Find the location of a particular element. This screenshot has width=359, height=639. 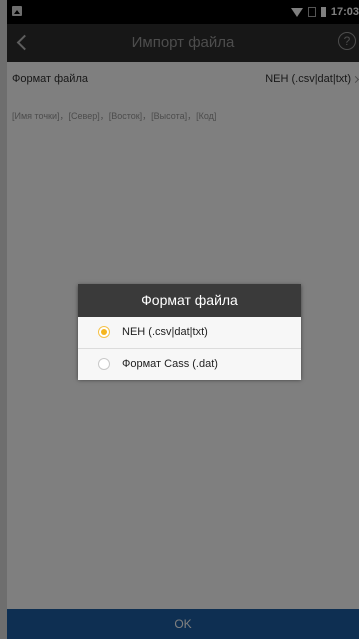

option-cass: Формат Cass (.dat) is located at coordinates (189, 364).